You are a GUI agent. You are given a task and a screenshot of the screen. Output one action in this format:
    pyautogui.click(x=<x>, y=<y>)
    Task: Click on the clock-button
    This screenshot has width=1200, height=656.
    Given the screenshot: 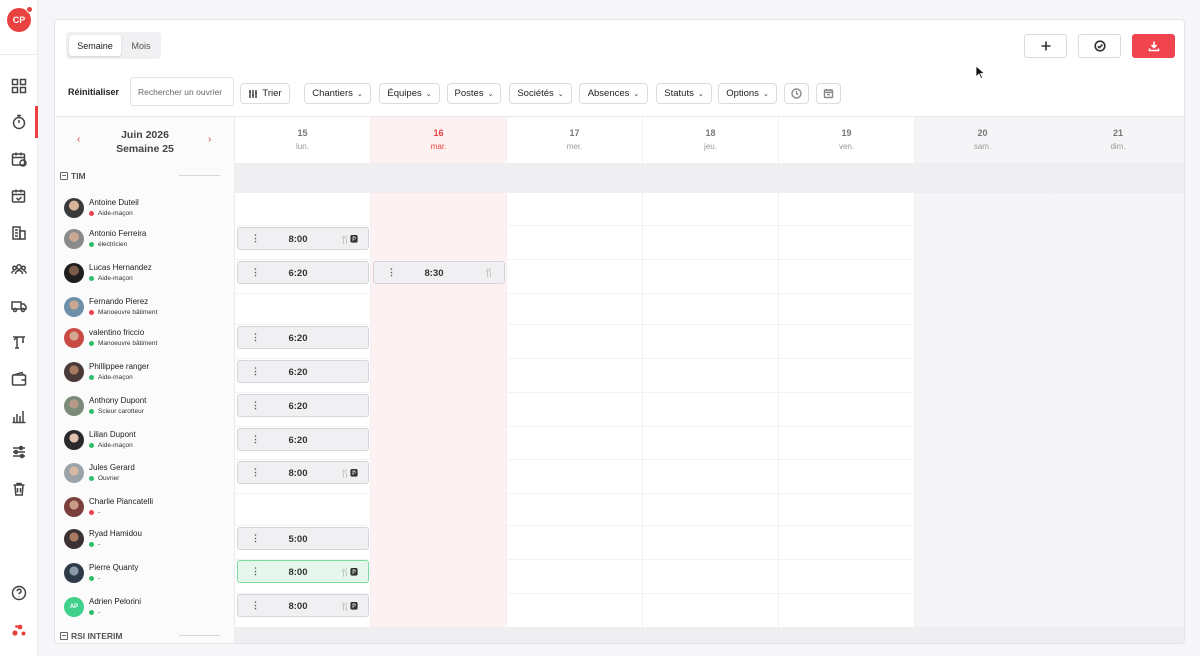 What is the action you would take?
    pyautogui.click(x=796, y=93)
    